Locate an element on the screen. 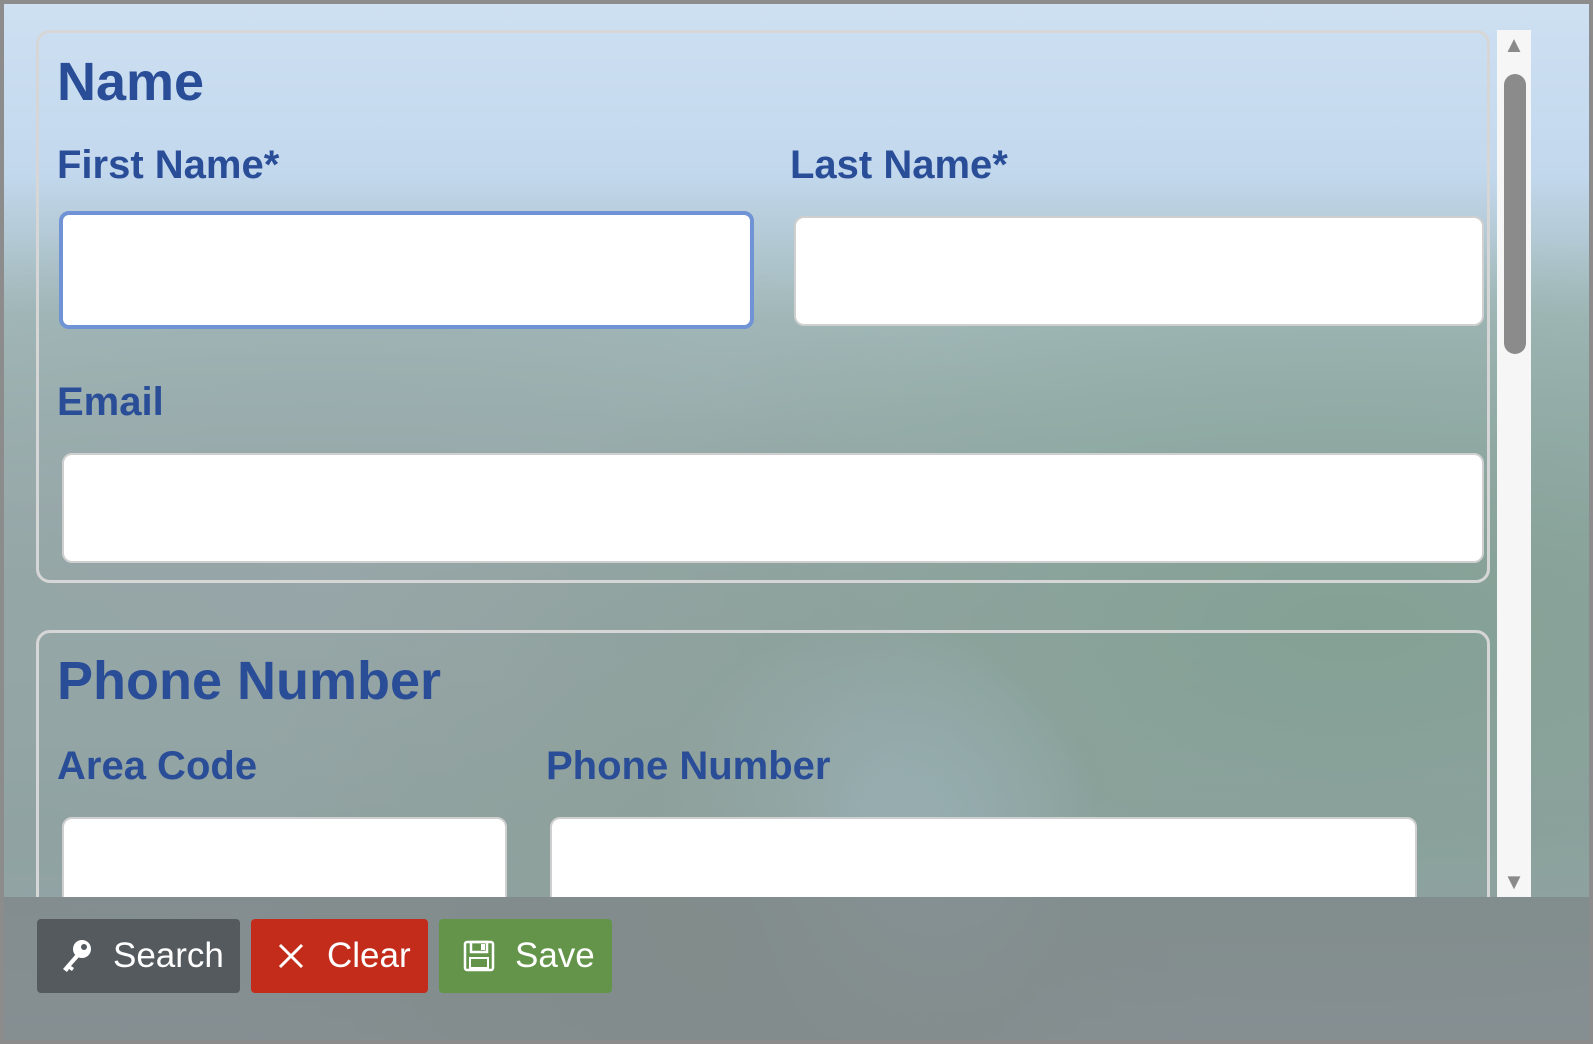  save-button: Save is located at coordinates (525, 956).